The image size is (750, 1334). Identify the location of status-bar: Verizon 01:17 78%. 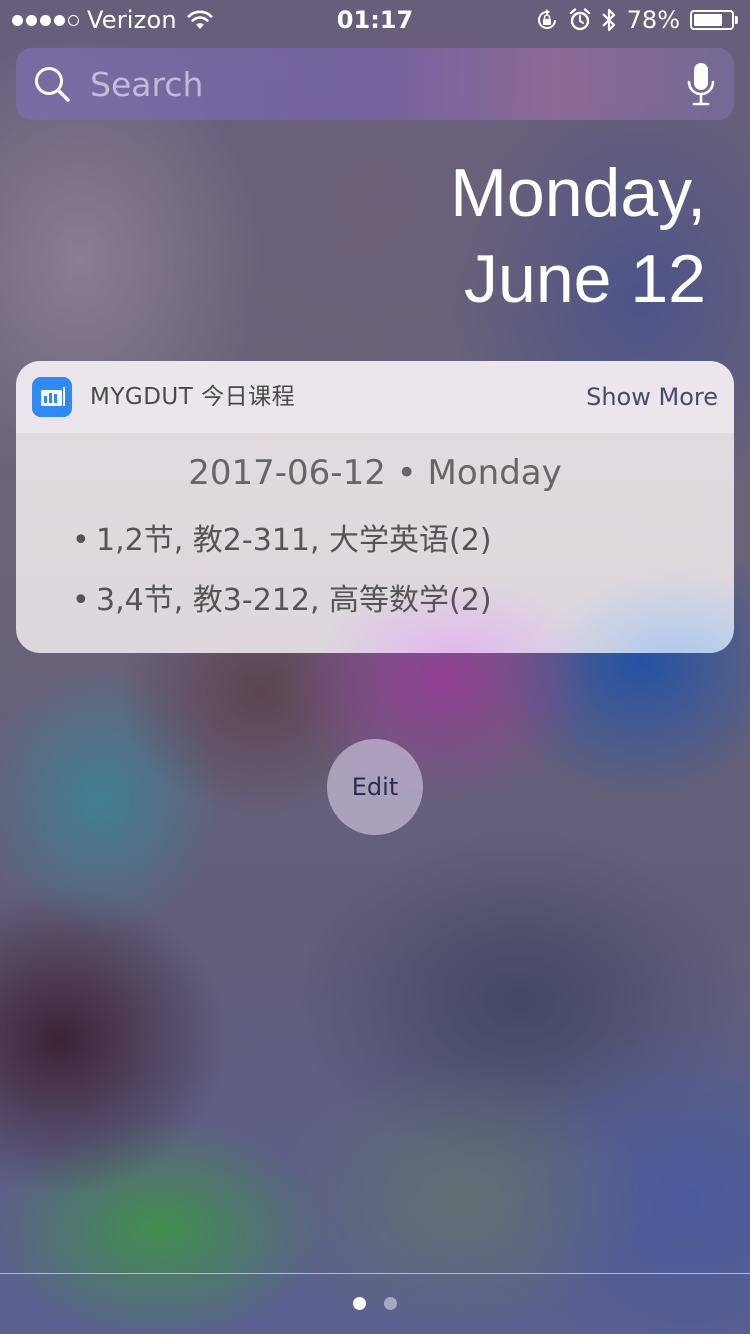
(375, 20).